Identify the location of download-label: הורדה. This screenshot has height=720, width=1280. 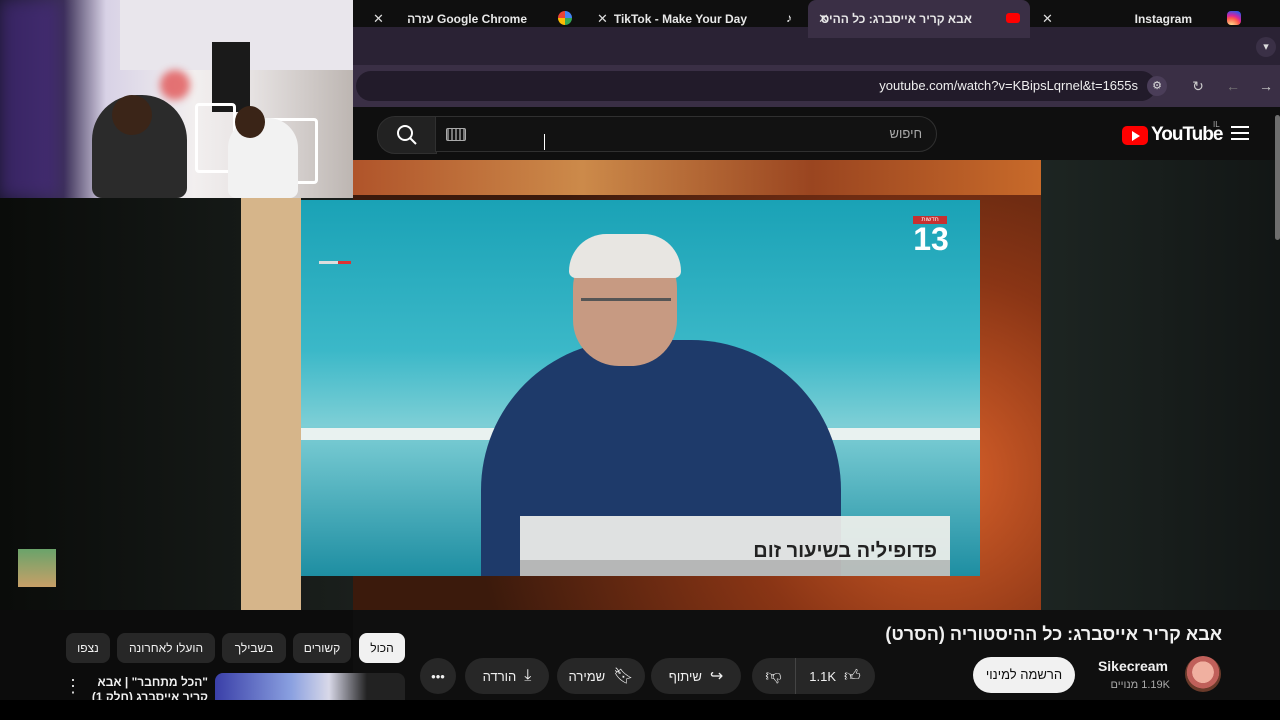
(499, 676).